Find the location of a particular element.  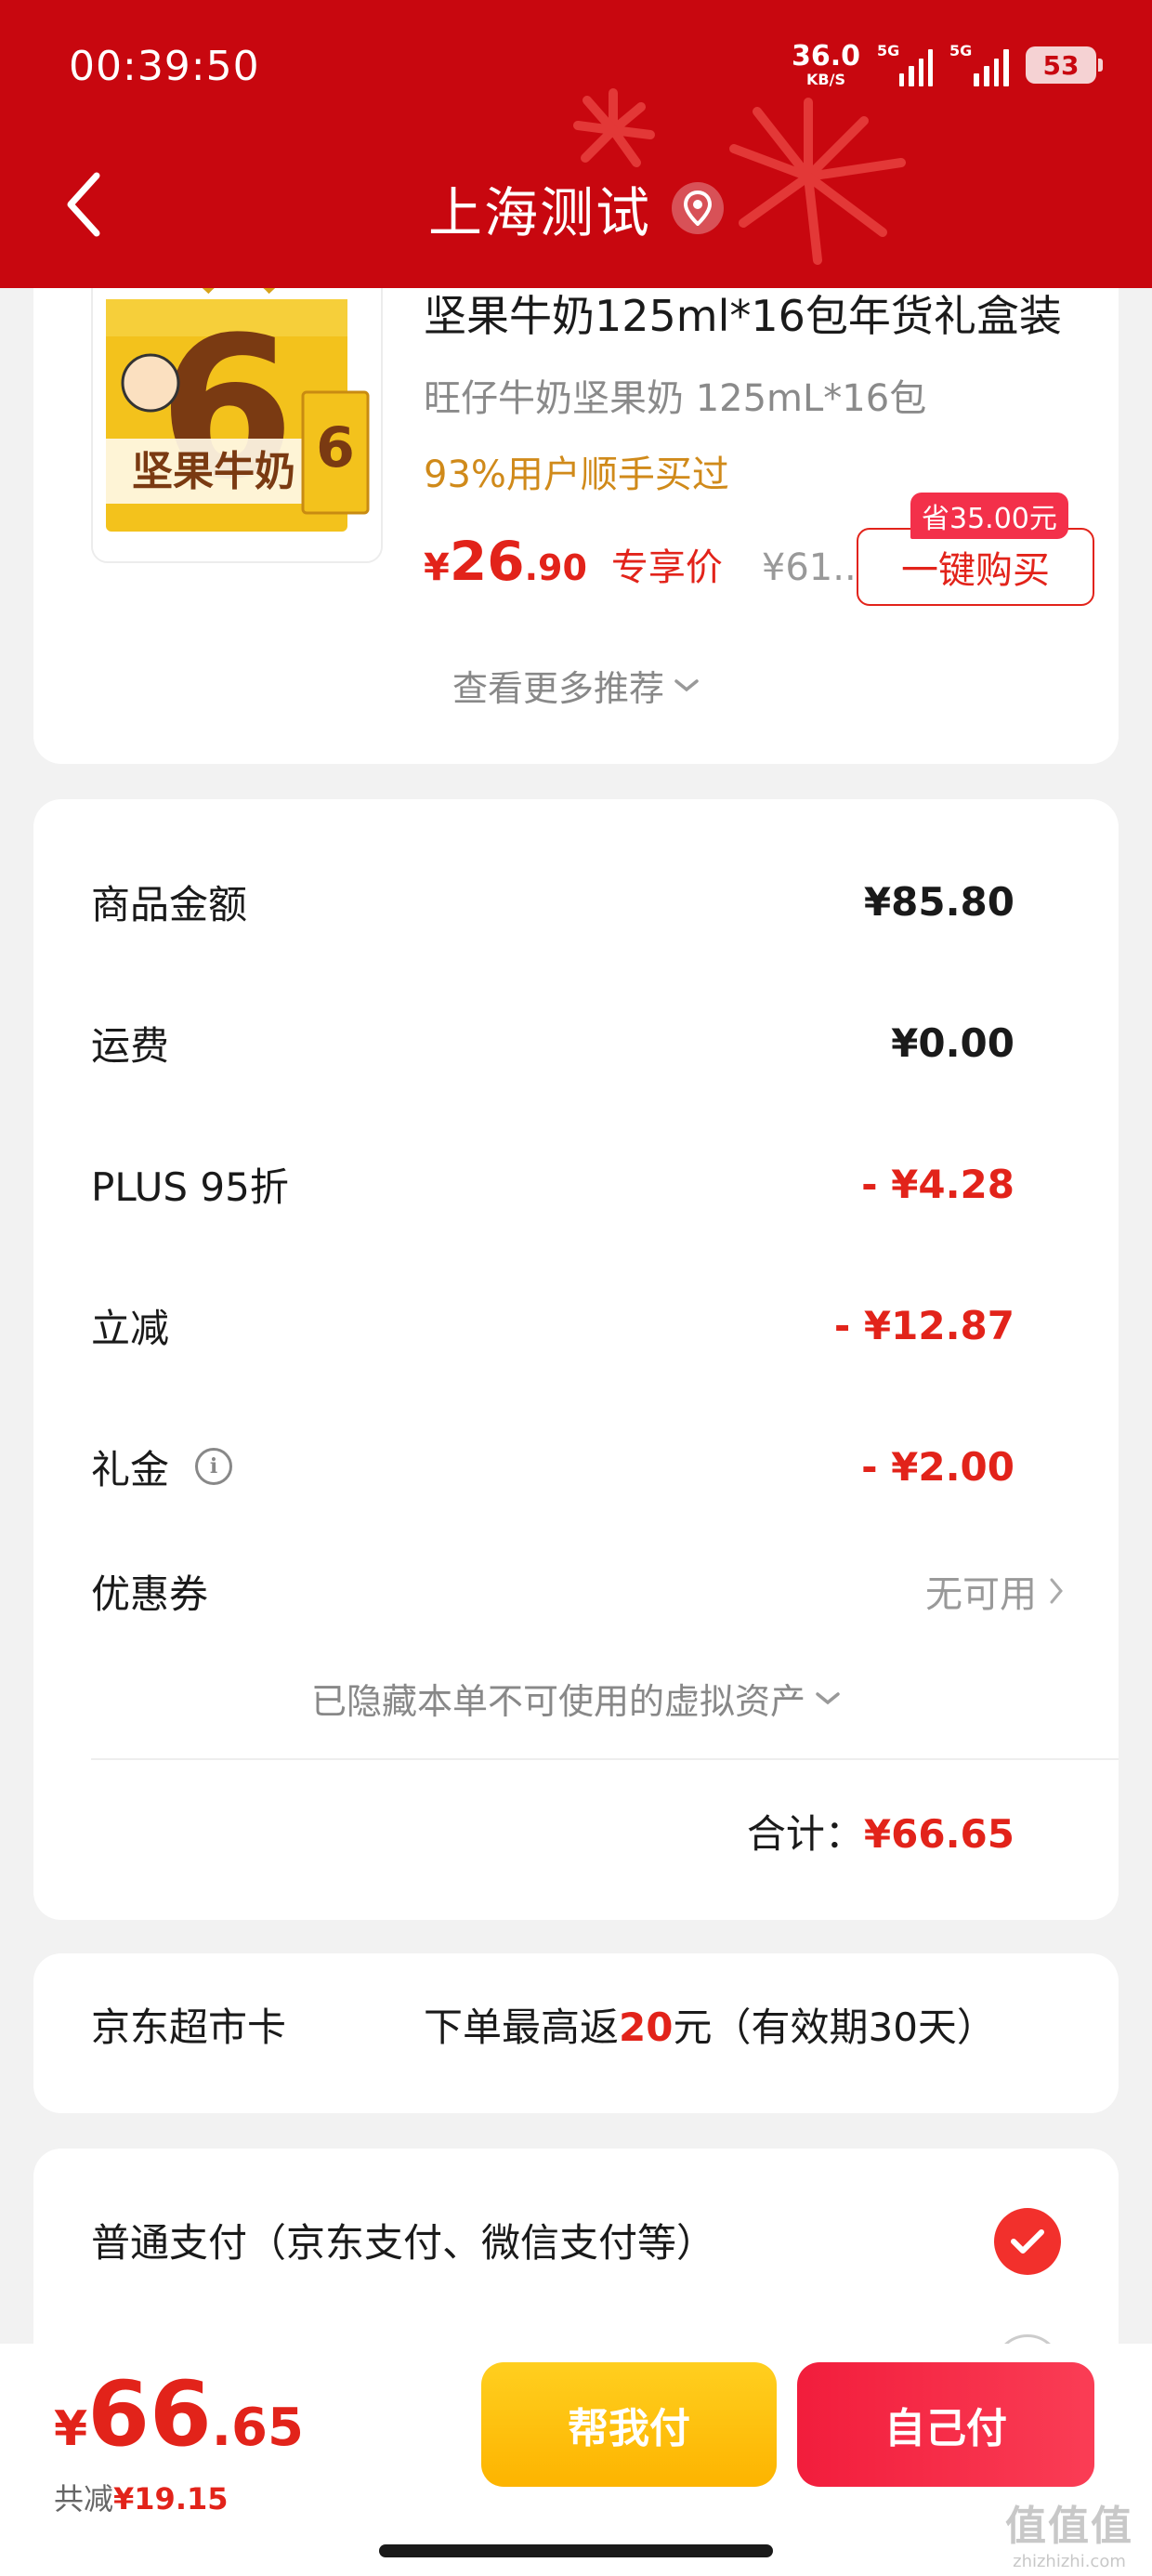

divider is located at coordinates (605, 1759).